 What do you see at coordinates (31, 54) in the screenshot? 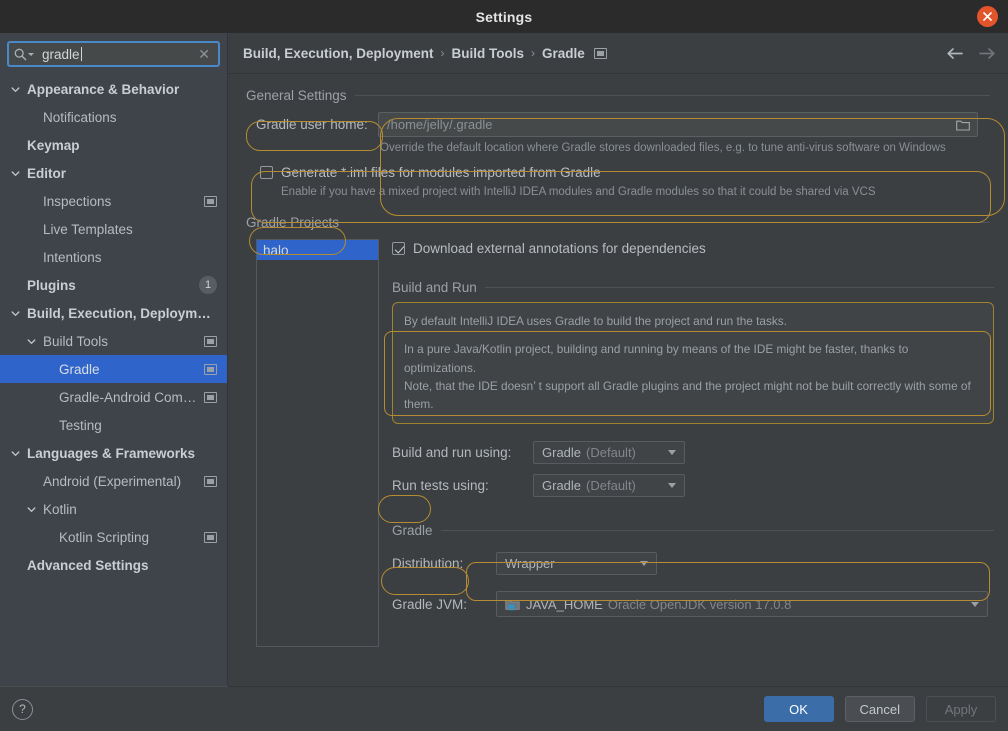
I see `search-options-chevron-icon` at bounding box center [31, 54].